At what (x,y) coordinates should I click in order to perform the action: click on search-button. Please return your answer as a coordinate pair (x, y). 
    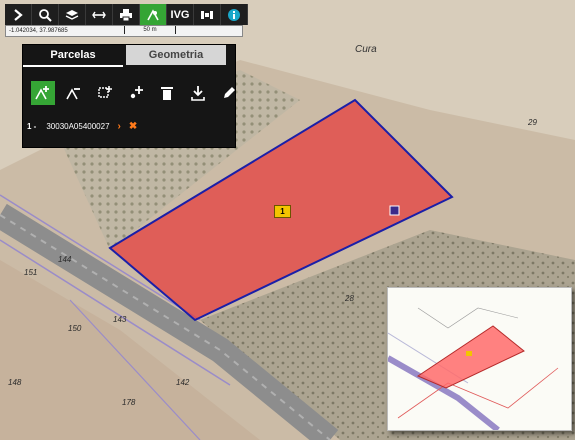
    Looking at the image, I should click on (45, 14).